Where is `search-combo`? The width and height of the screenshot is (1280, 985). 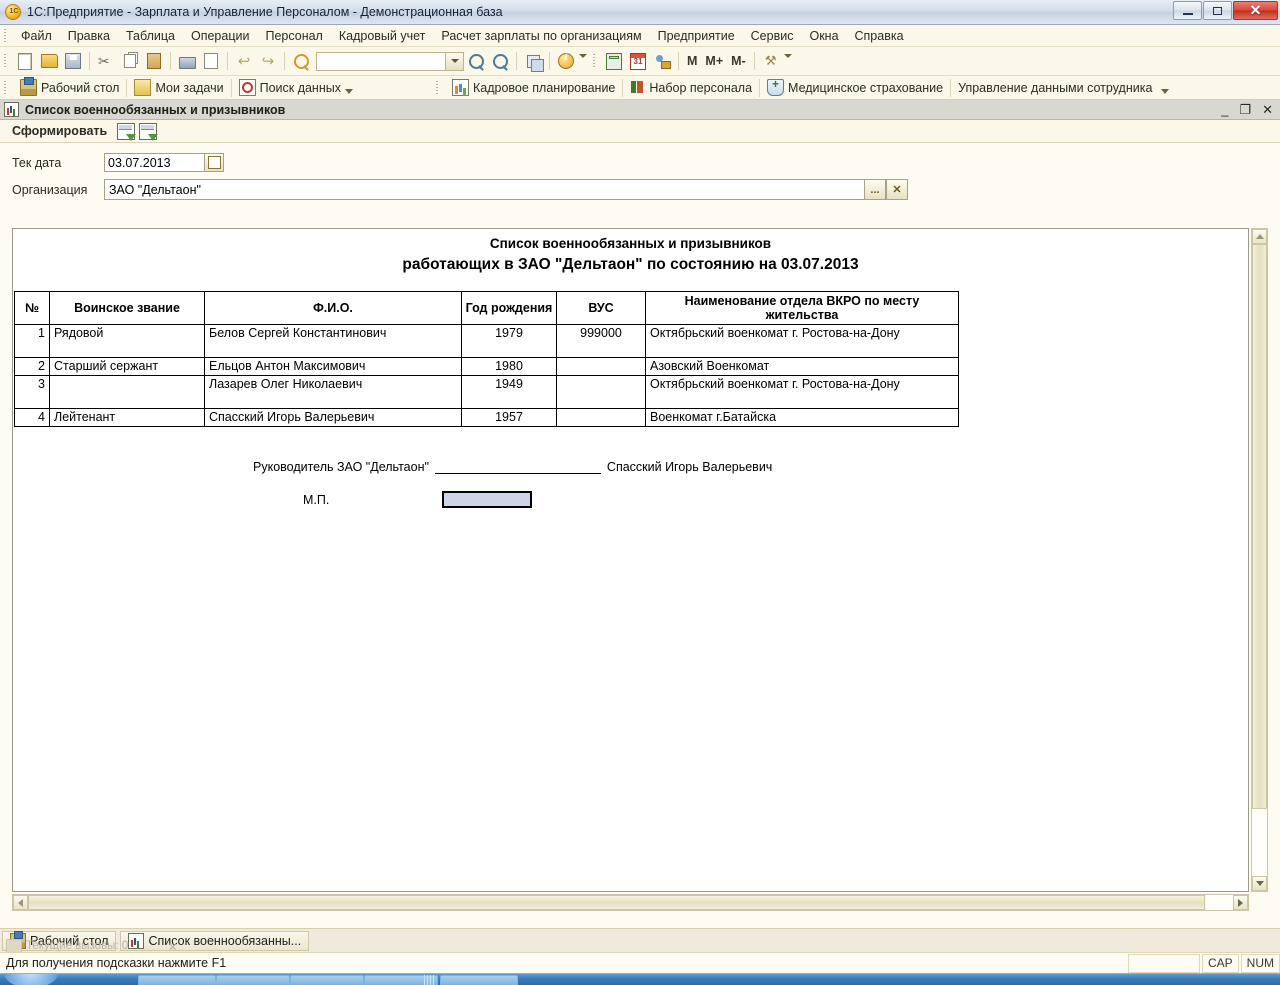
search-combo is located at coordinates (390, 61).